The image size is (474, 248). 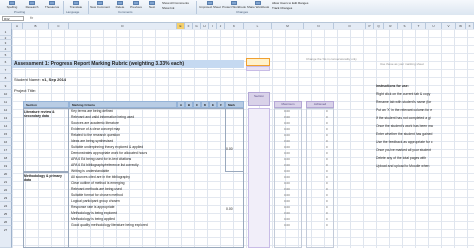 I want to click on row-header: 16, so click(x=6, y=142).